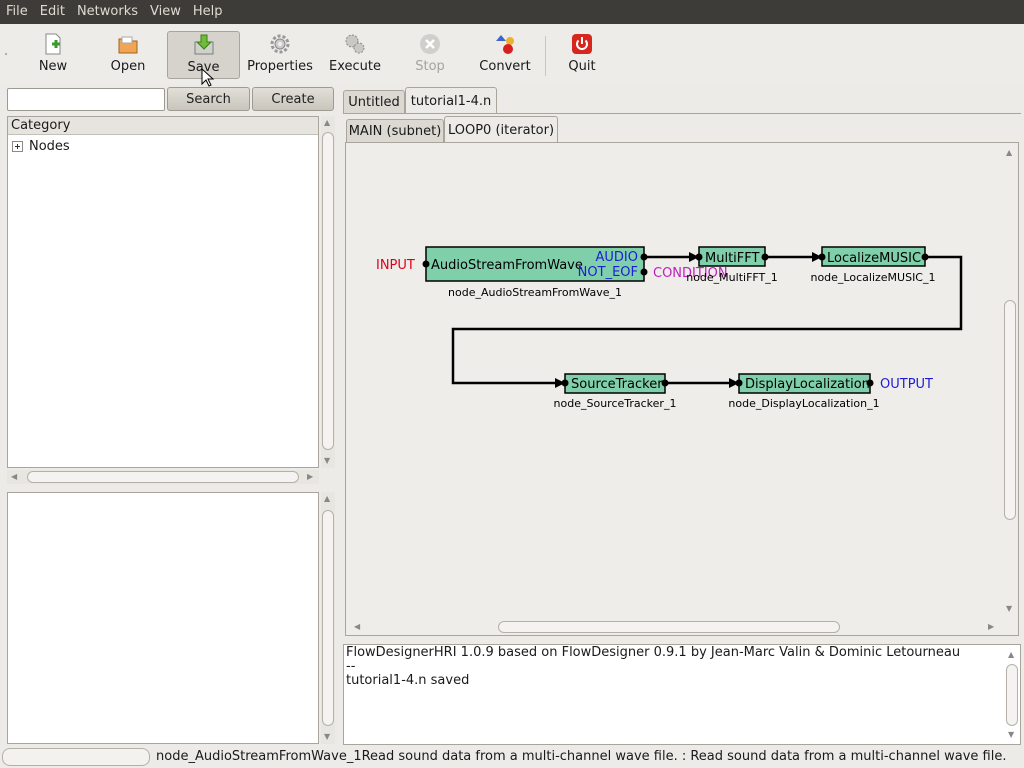 The width and height of the screenshot is (1024, 768). Describe the element at coordinates (582, 55) in the screenshot. I see `quit-button: Quit` at that location.